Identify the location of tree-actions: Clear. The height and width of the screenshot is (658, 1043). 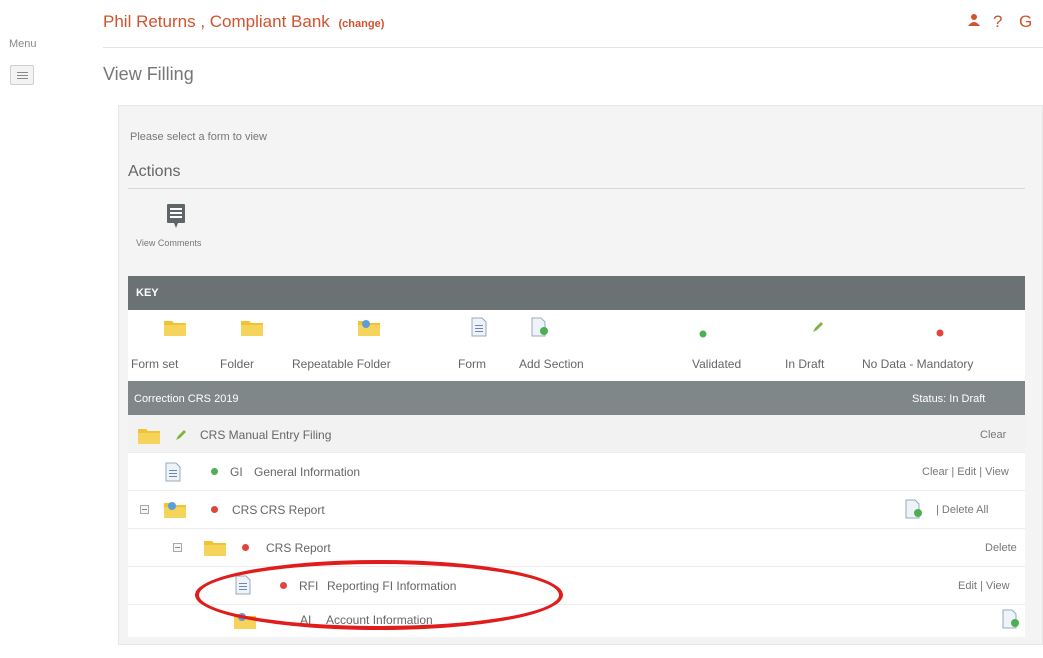
(993, 435).